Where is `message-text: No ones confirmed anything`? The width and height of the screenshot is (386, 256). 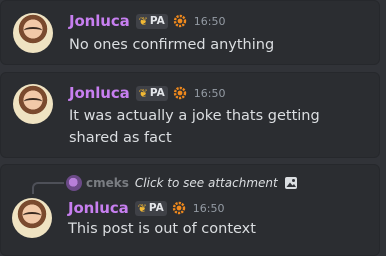
message-text: No ones confirmed anything is located at coordinates (172, 45).